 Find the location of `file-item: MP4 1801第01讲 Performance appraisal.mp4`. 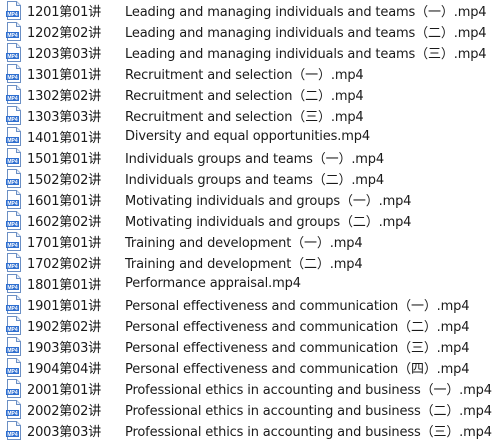

file-item: MP4 1801第01讲 Performance appraisal.mp4 is located at coordinates (246, 283).